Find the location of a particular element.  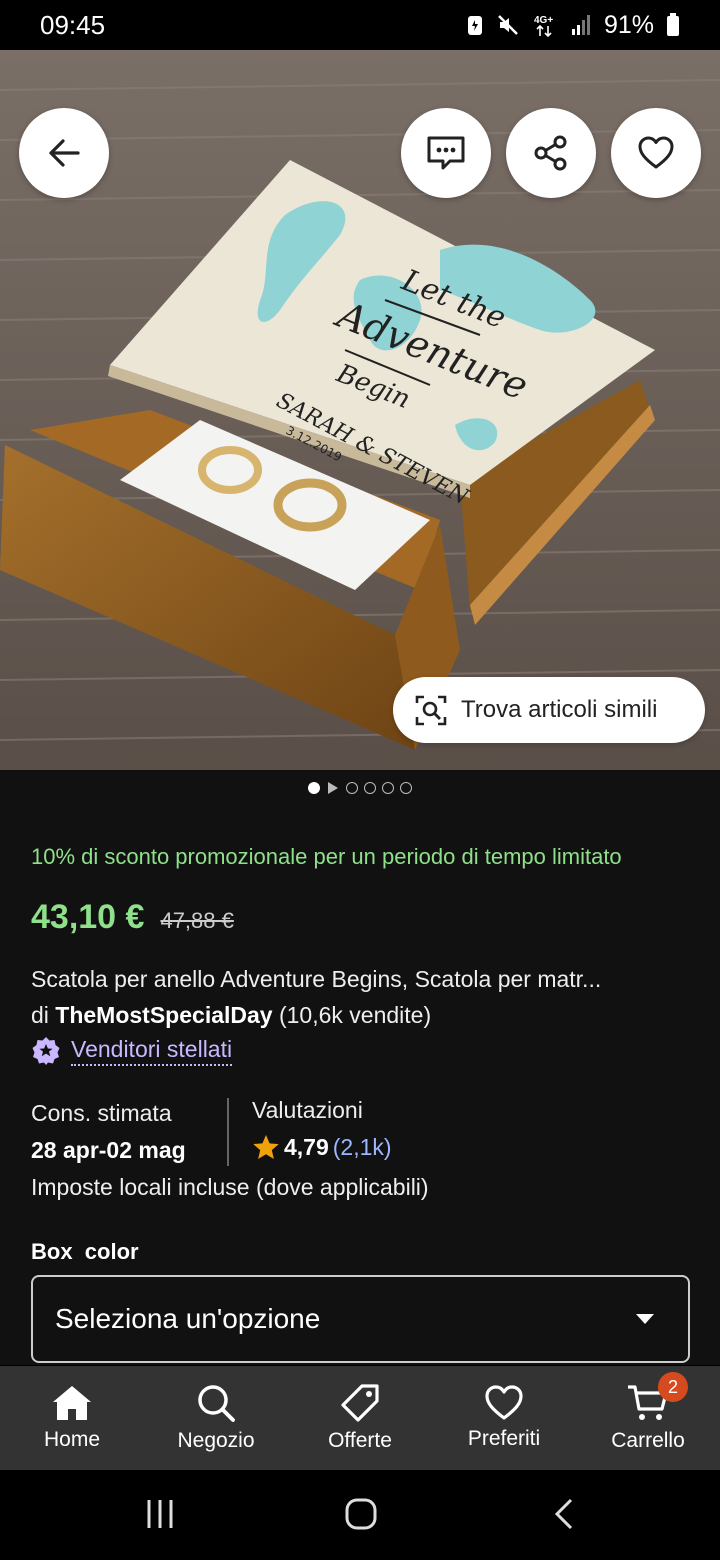

arrow-left-icon is located at coordinates (64, 153).